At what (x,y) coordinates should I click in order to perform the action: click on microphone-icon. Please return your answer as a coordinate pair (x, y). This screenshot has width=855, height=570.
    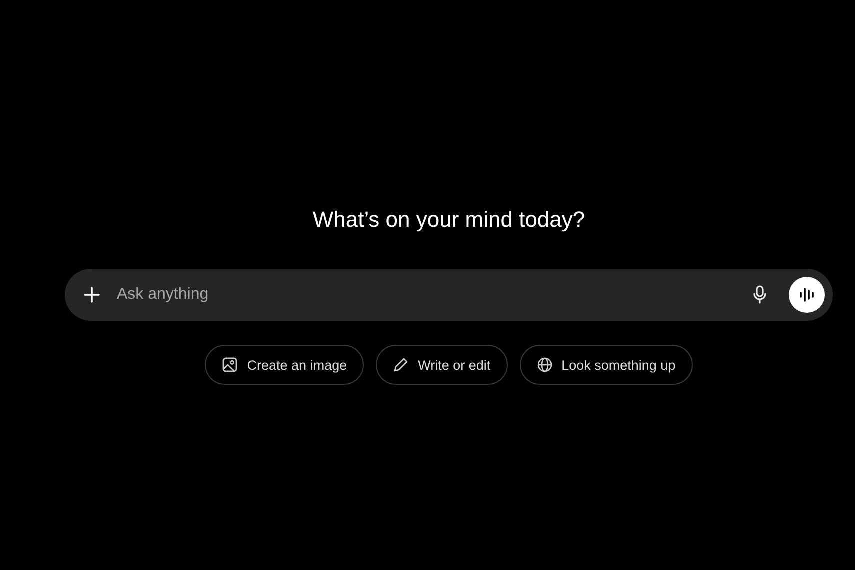
    Looking at the image, I should click on (760, 295).